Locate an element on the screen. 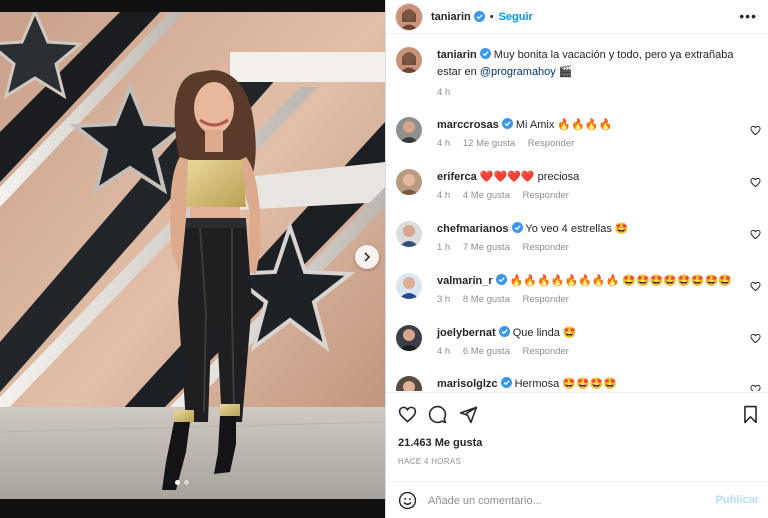  comment-text: valmarin_r 🔥🔥🔥🔥🔥🔥🔥🔥 🤩🤩🤩🤩🤩🤩🤩🤩 is located at coordinates (592, 281).